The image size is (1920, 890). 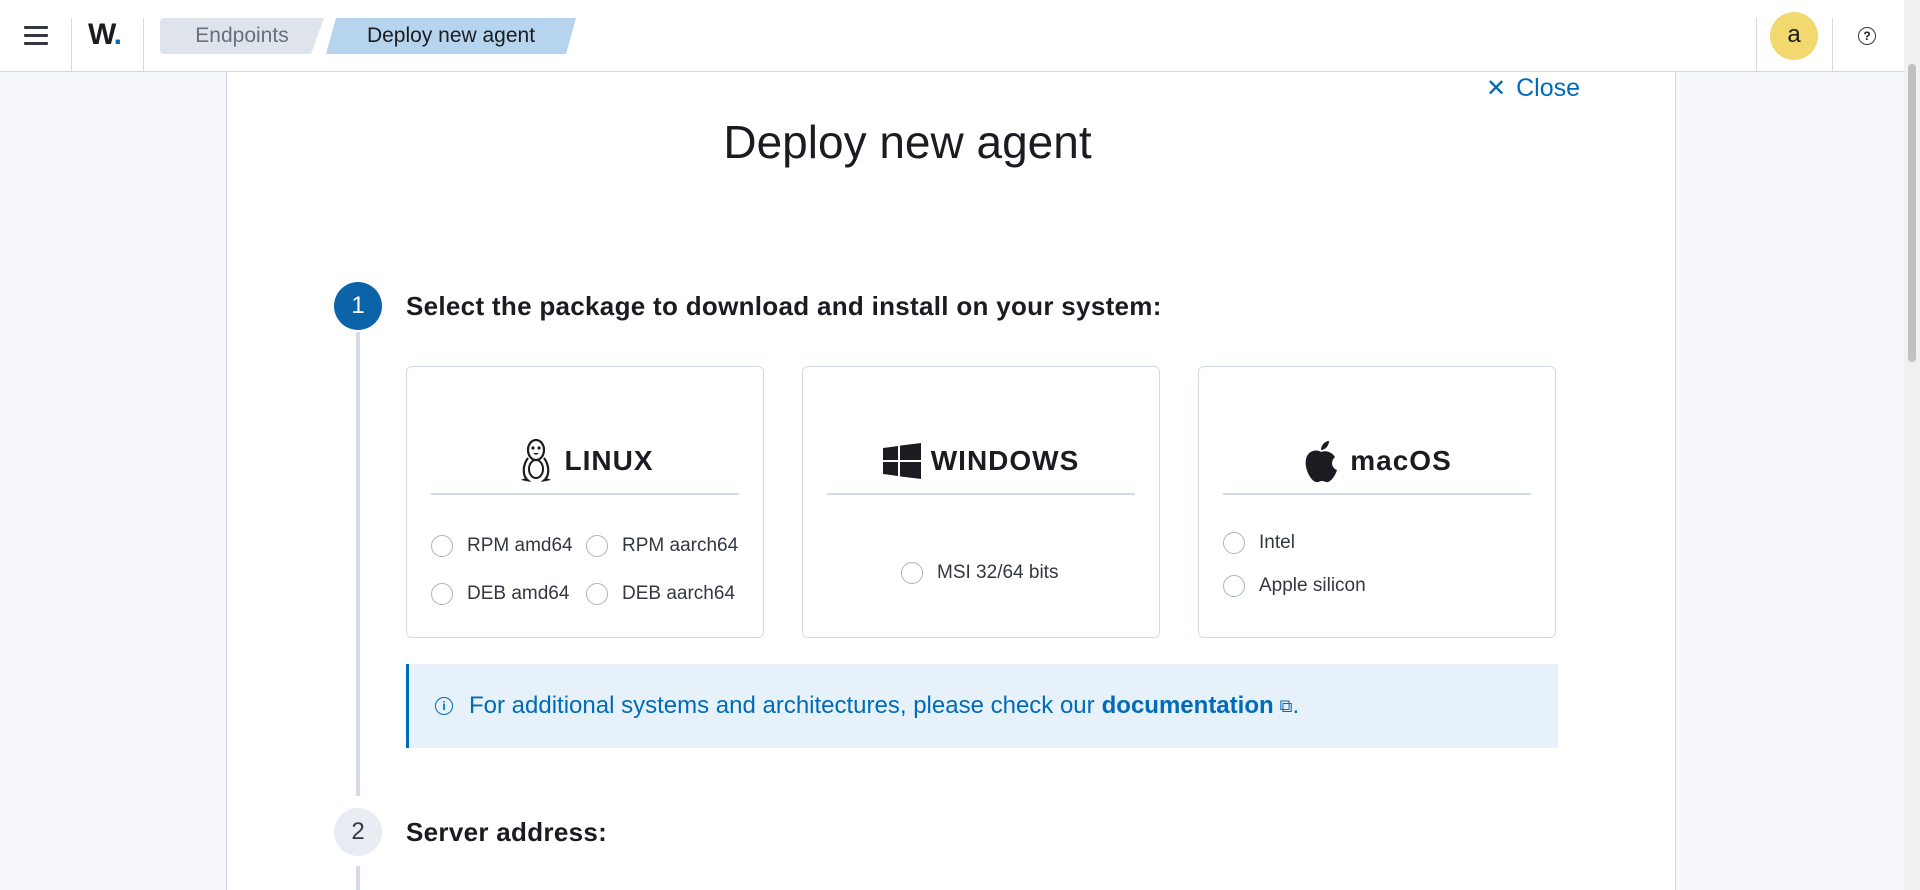 What do you see at coordinates (1496, 88) in the screenshot?
I see `close-icon: ✕` at bounding box center [1496, 88].